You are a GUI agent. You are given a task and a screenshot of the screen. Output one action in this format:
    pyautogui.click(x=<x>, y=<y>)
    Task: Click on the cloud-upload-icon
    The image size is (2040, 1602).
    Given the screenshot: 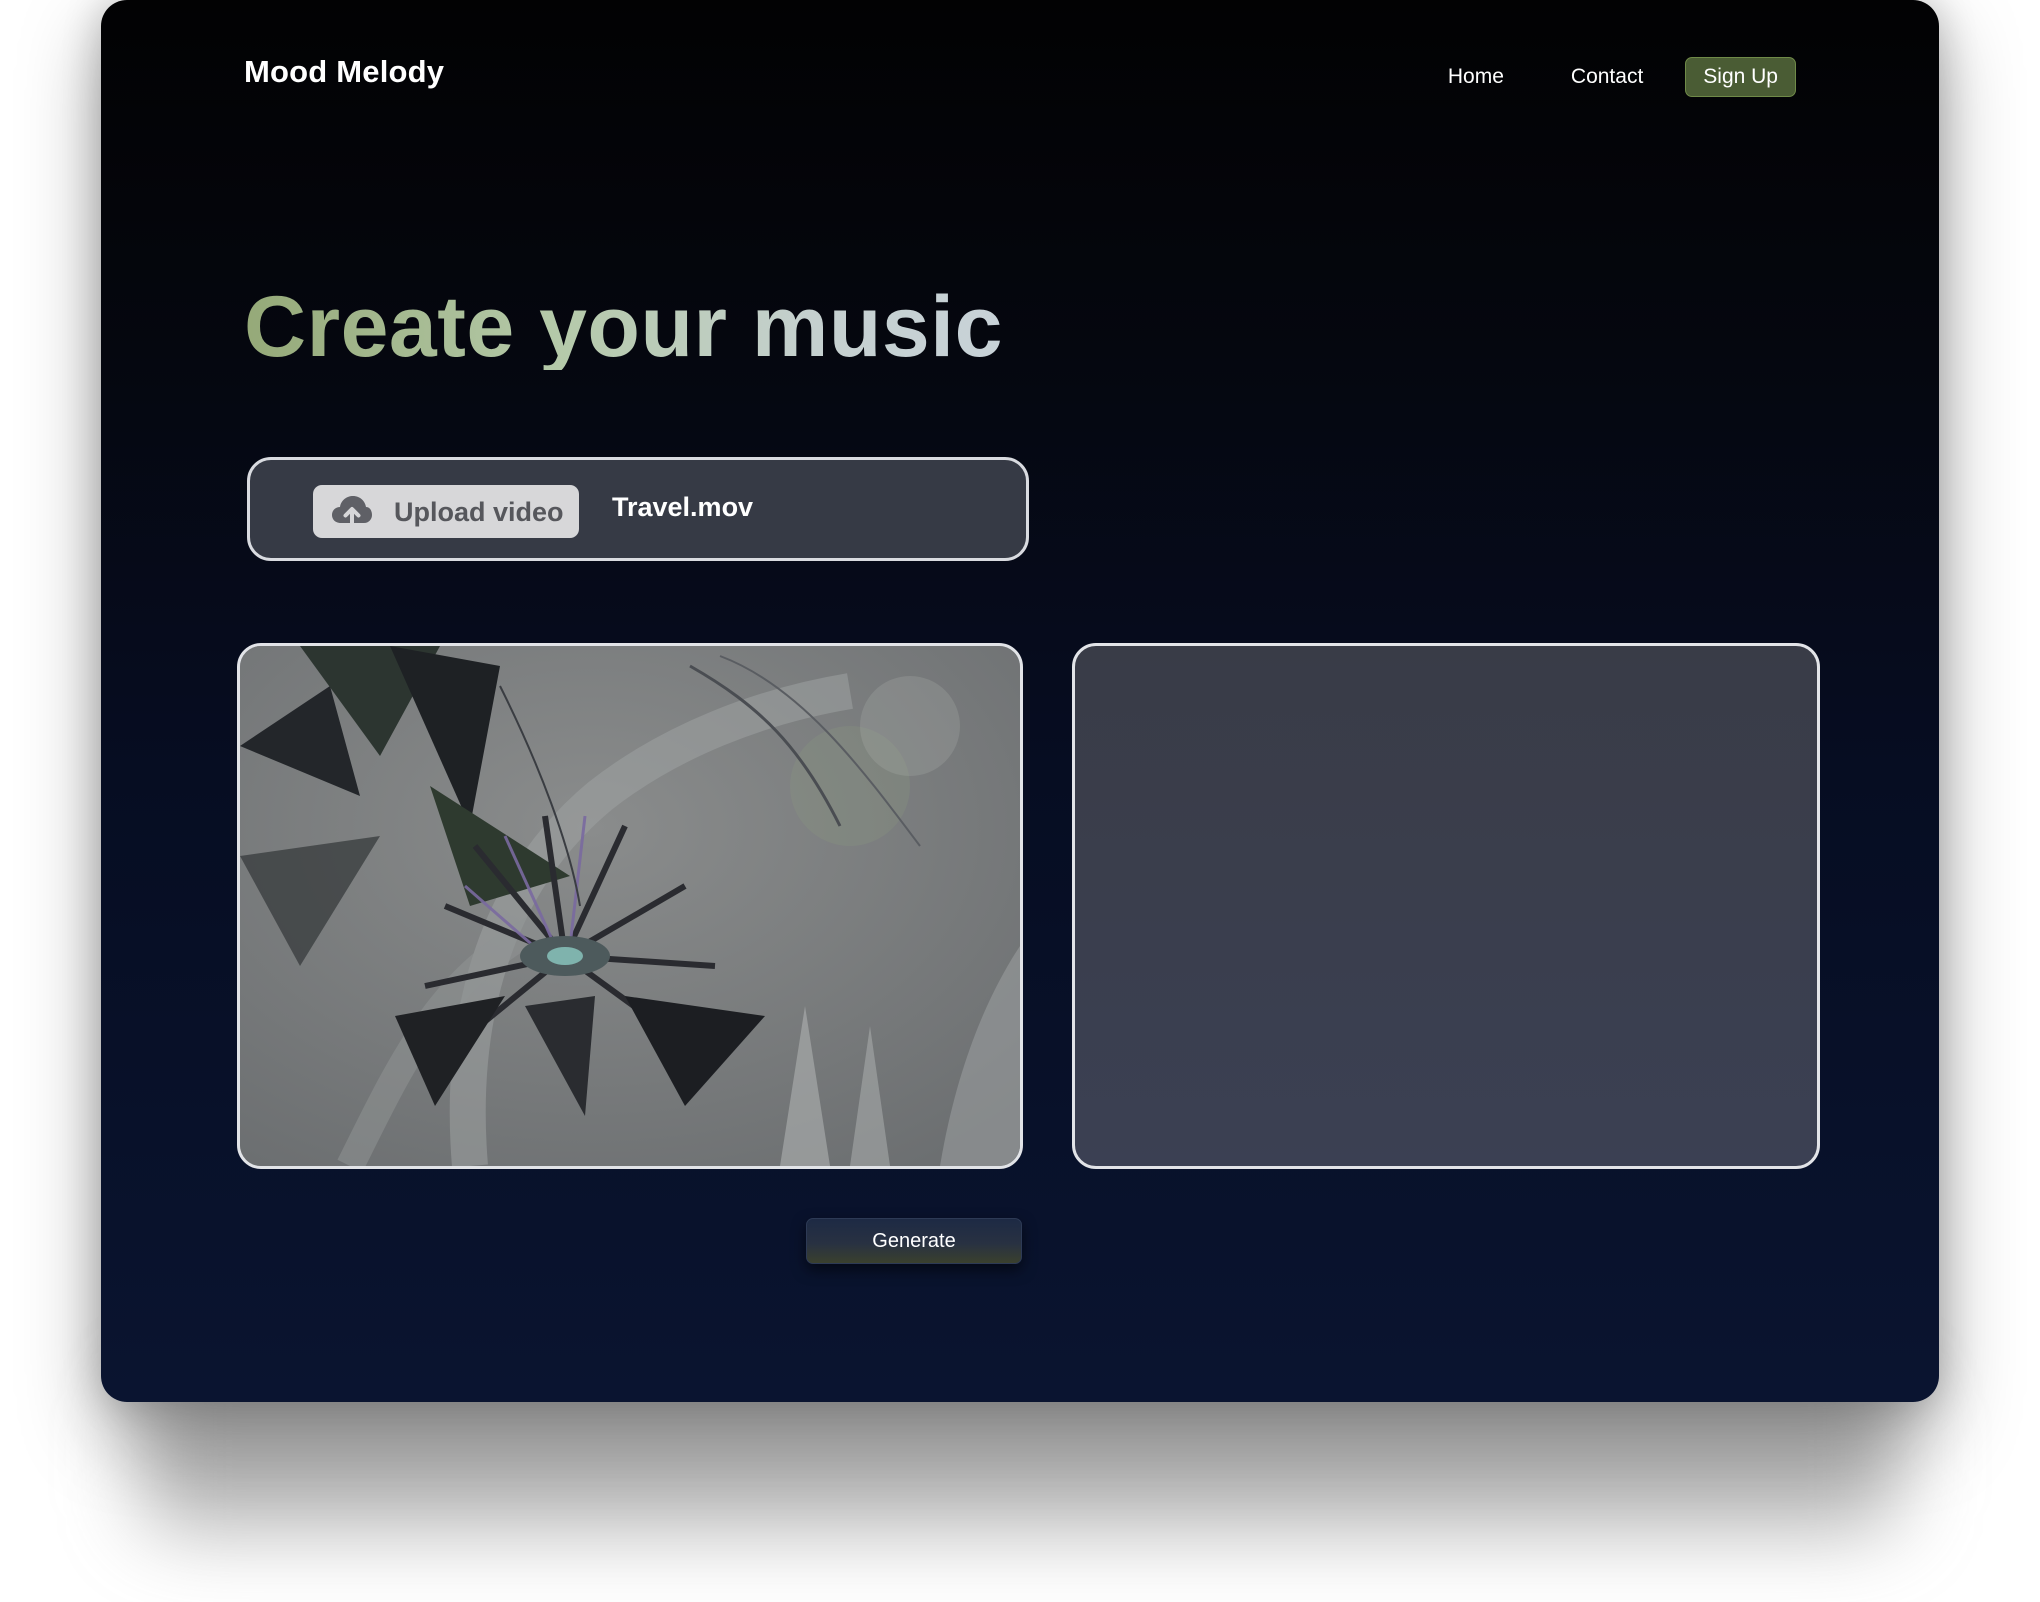 What is the action you would take?
    pyautogui.click(x=352, y=512)
    